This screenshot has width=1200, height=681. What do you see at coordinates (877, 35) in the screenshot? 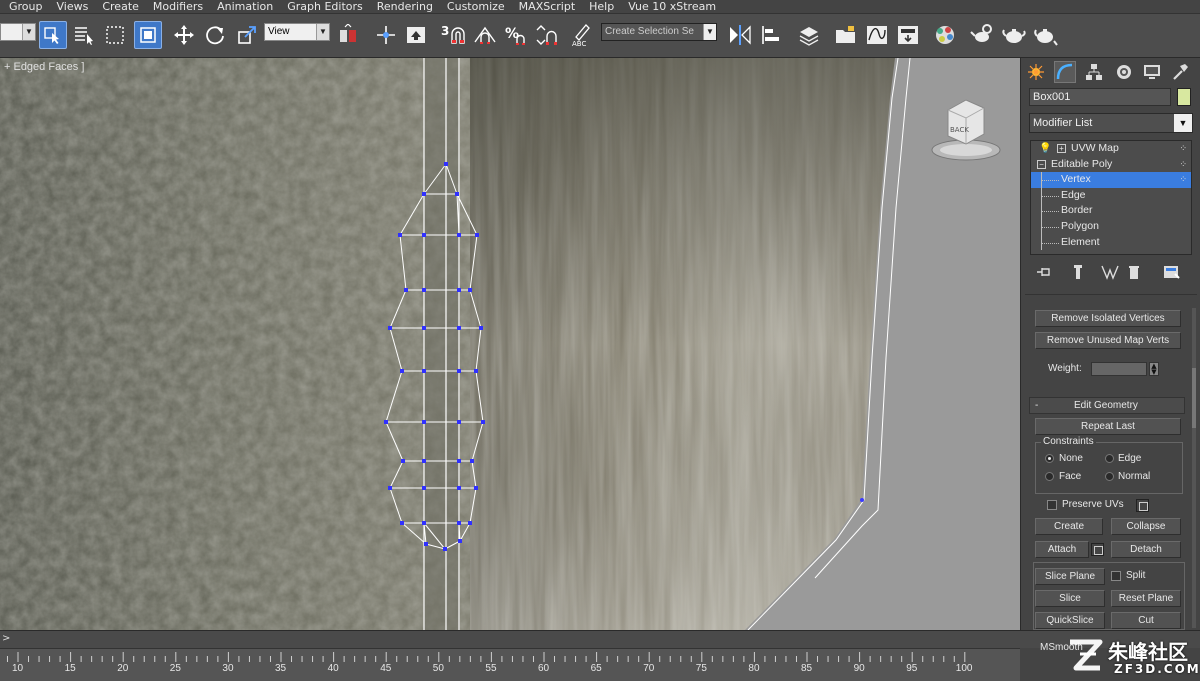
I see `curve-editor-button` at bounding box center [877, 35].